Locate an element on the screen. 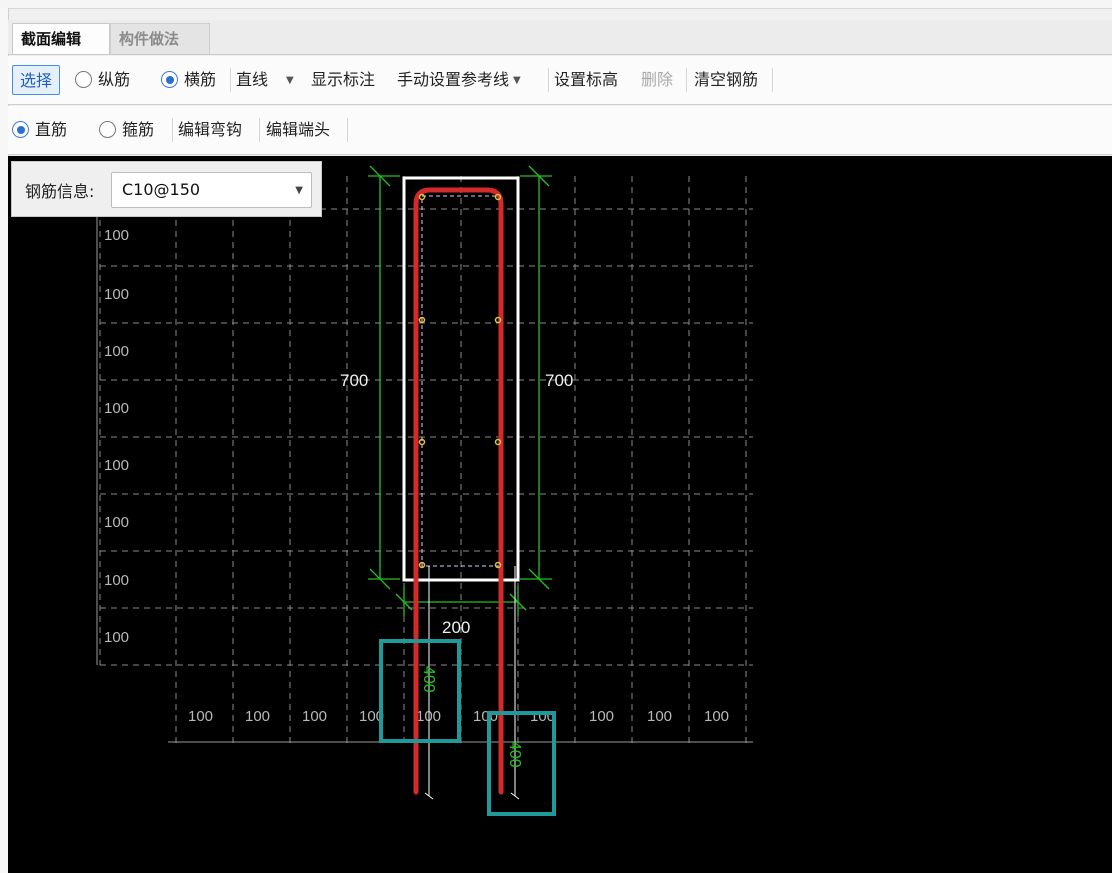  manual-ref-line-dropdown: 手动设置参考线 ▼ is located at coordinates (459, 80).